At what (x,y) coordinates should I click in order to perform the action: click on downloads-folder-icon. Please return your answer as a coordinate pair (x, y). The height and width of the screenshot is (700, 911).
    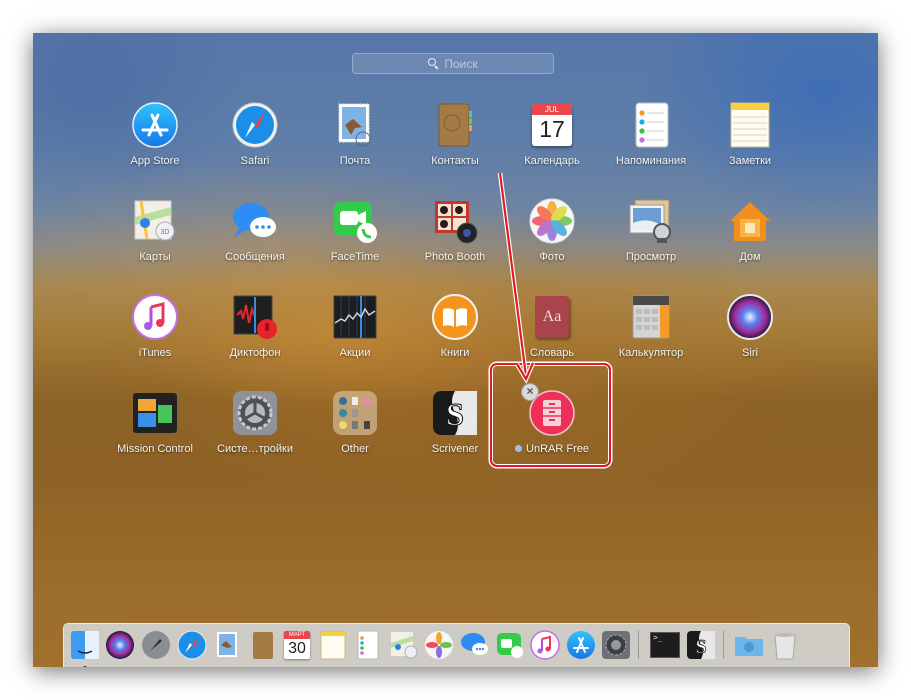
    Looking at the image, I should click on (749, 646).